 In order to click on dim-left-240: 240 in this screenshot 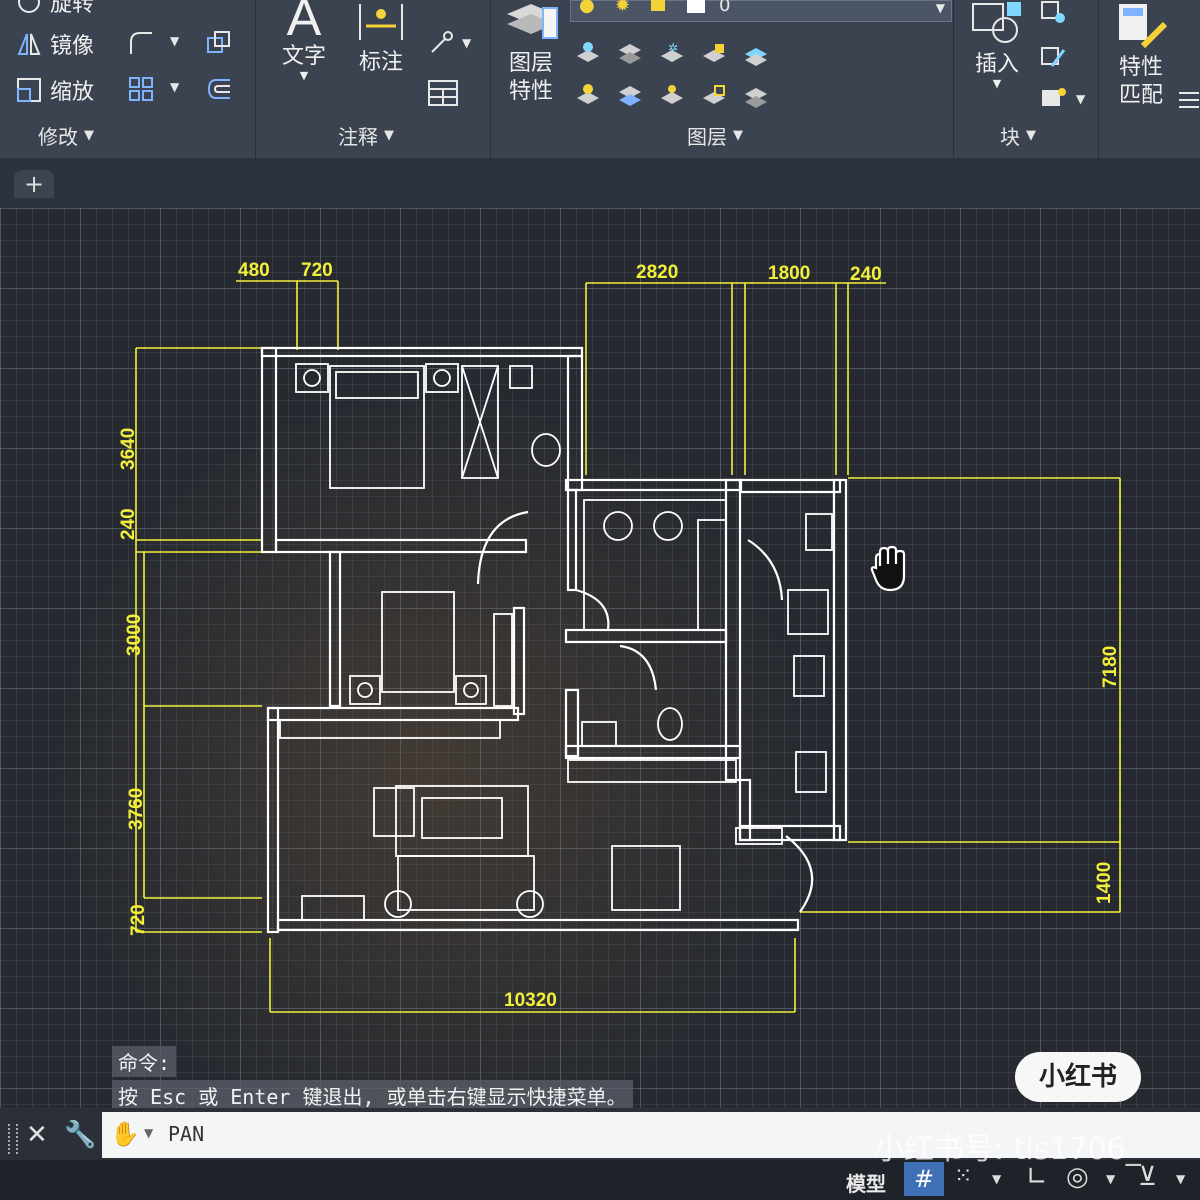, I will do `click(128, 524)`.